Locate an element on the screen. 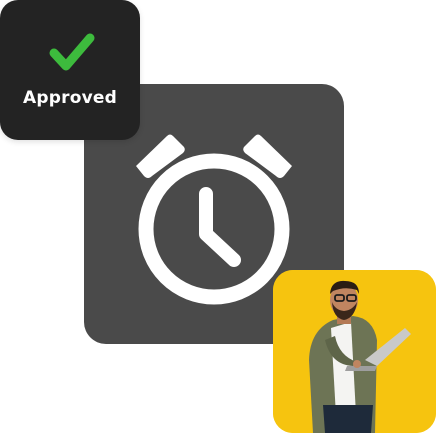  approved-badge: Approved is located at coordinates (70, 70).